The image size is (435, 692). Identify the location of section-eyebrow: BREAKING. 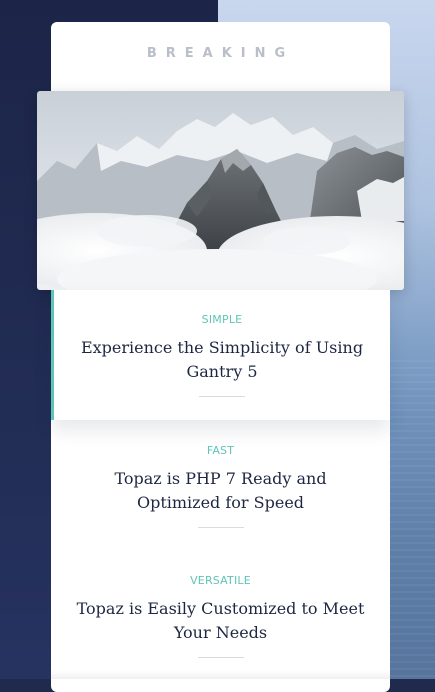
(220, 53).